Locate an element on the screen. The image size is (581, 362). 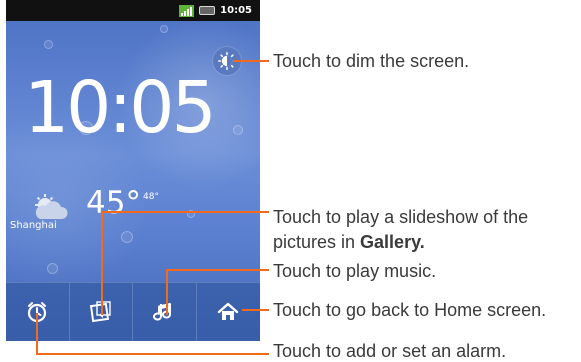
slideshow-callout-text-line2: pictures in Gallery. is located at coordinates (349, 242).